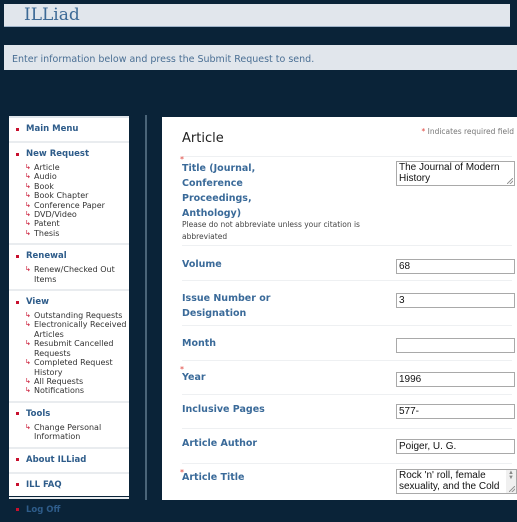 The image size is (517, 522). I want to click on sidebar-section-label: ILL FAQ, so click(44, 484).